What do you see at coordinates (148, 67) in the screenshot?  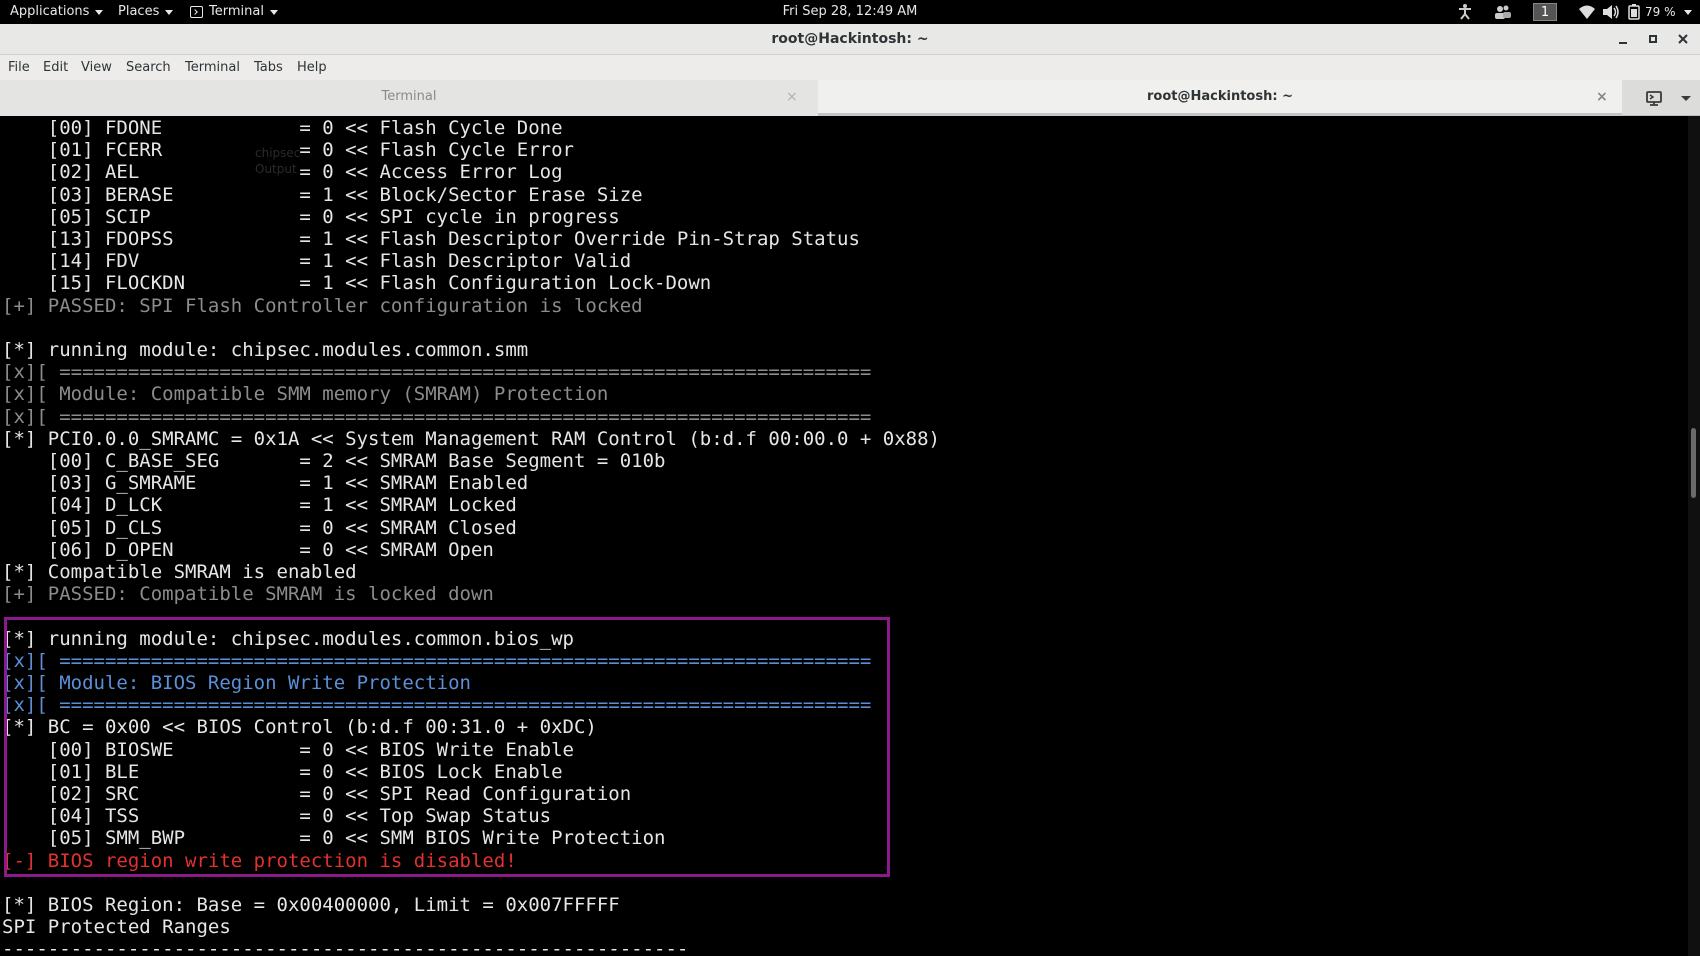 I see `menu-search: Search` at bounding box center [148, 67].